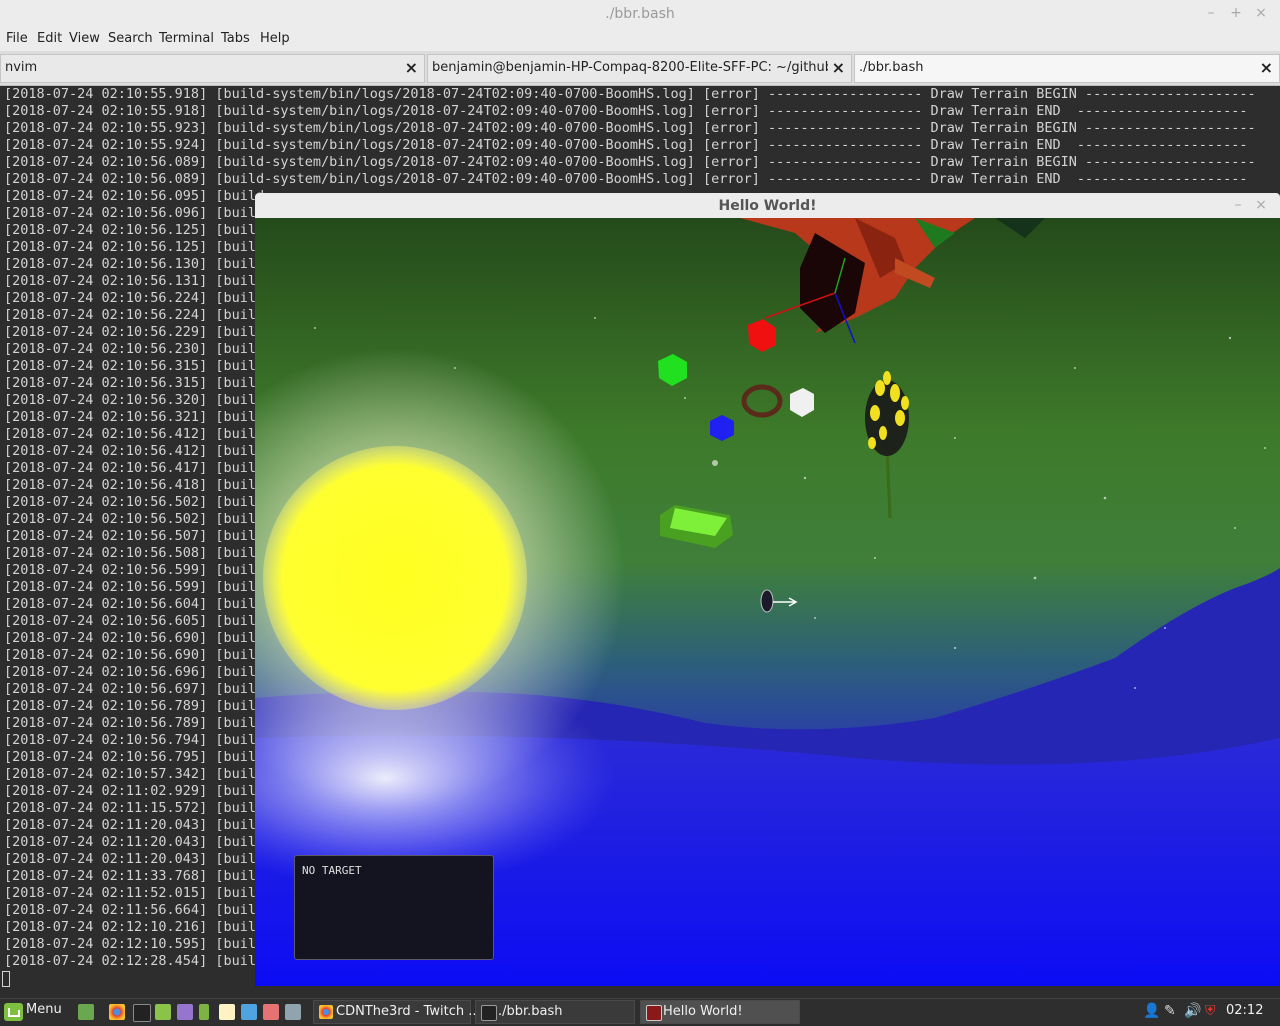 Image resolution: width=1280 pixels, height=1026 pixels. Describe the element at coordinates (235, 38) in the screenshot. I see `menu-tabs: Tabs` at that location.